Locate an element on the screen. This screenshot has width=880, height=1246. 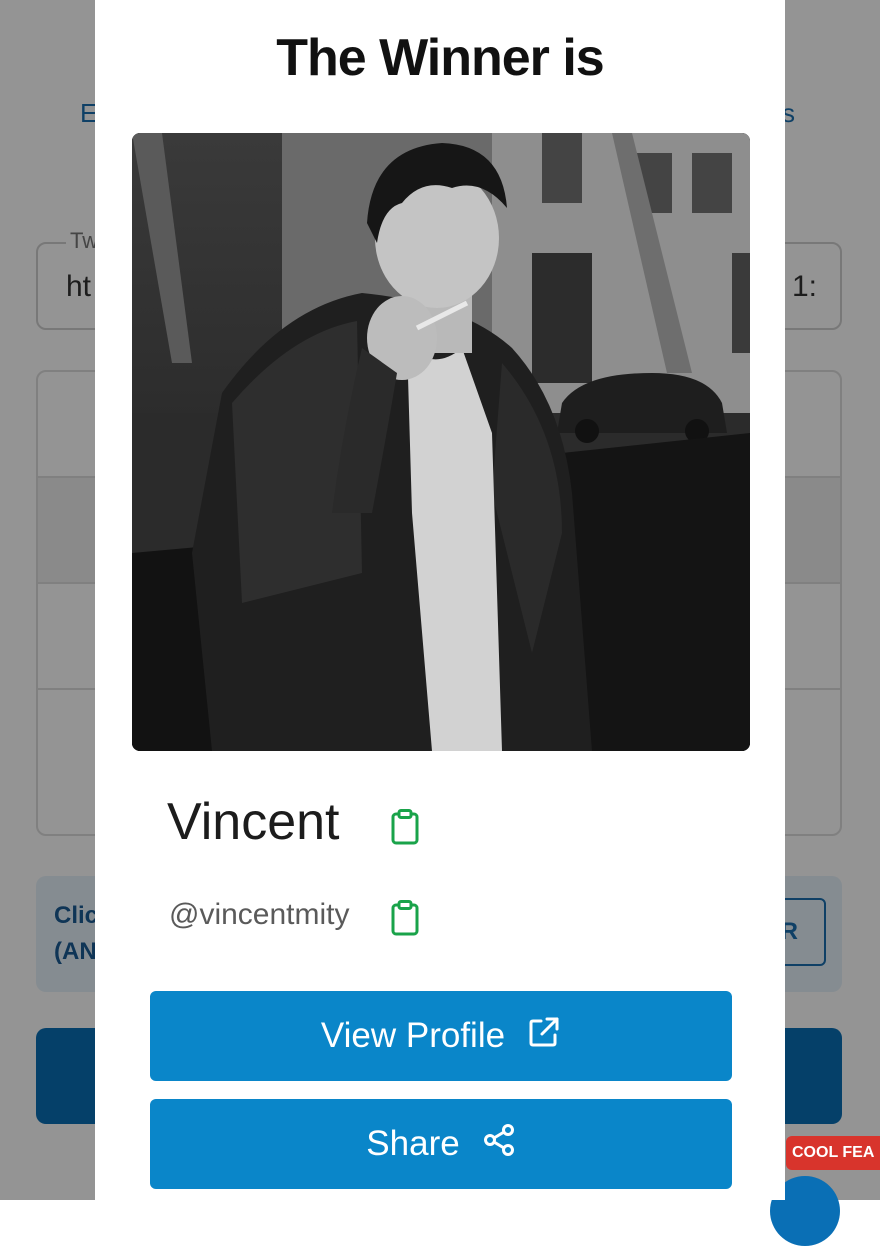
modal-title: The Winner is is located at coordinates (440, 58).